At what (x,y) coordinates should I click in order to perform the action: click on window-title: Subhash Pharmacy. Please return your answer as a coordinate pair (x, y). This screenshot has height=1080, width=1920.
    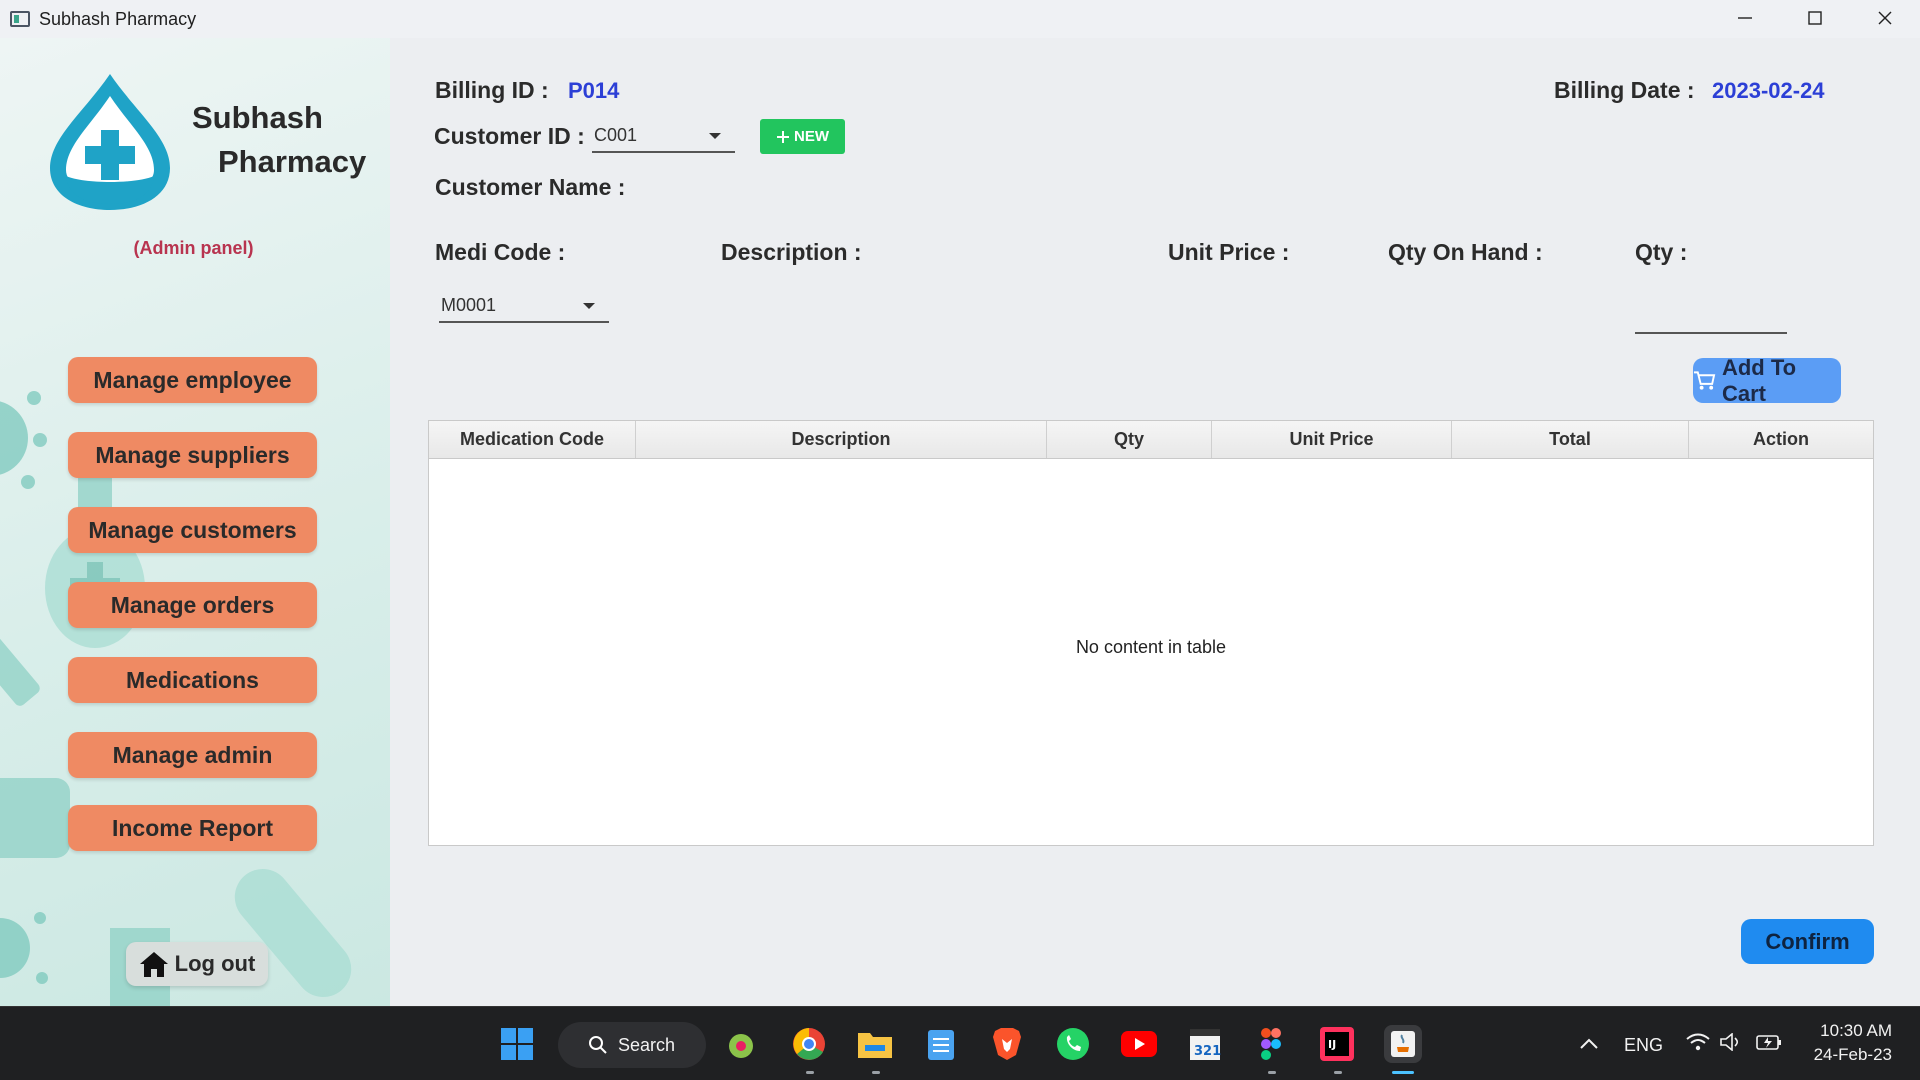
    Looking at the image, I should click on (118, 18).